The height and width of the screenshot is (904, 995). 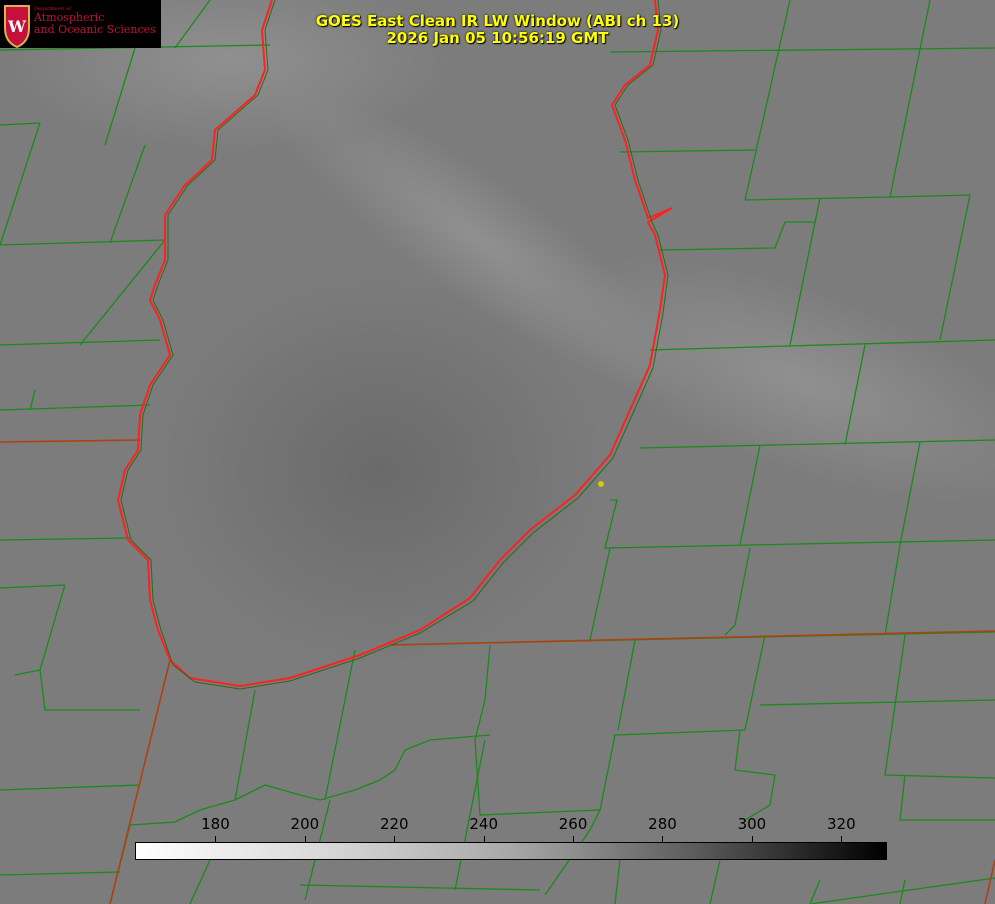 What do you see at coordinates (497, 38) in the screenshot?
I see `image-timestamp: 2026 Jan 05 10:56:19 GMT` at bounding box center [497, 38].